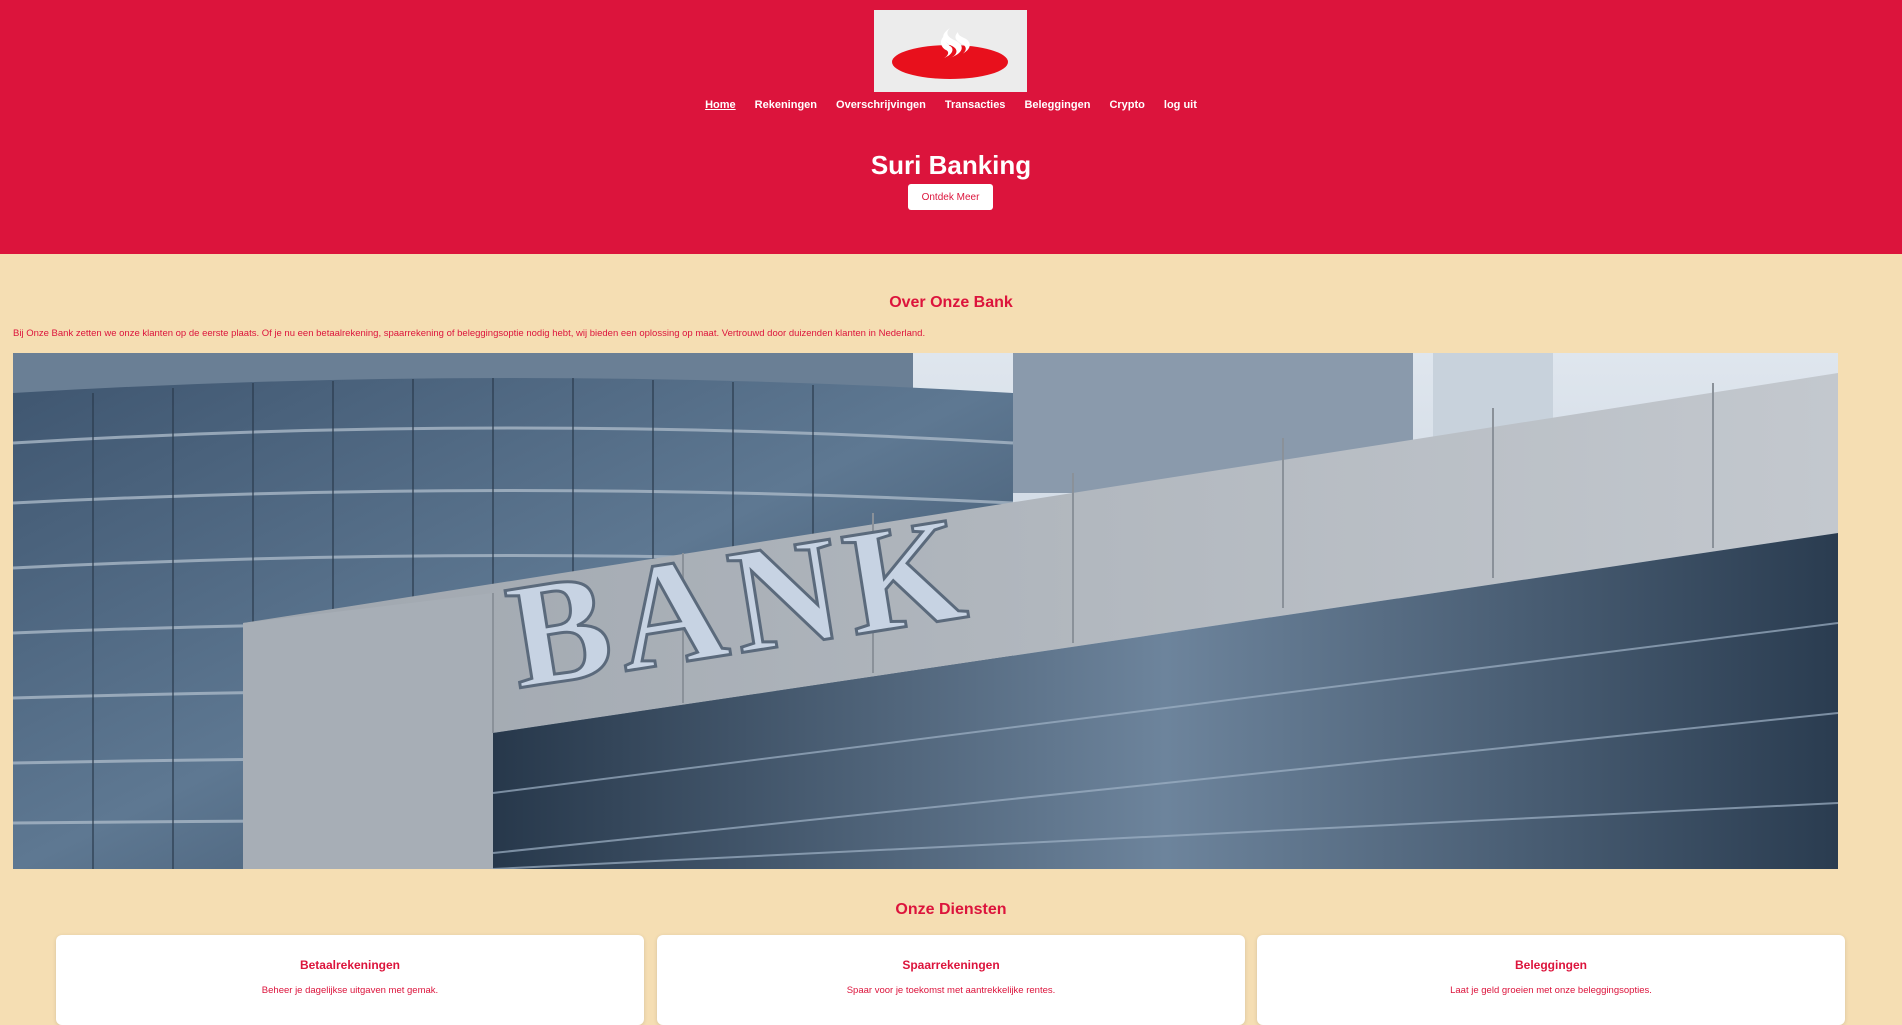 The width and height of the screenshot is (1902, 1025). Describe the element at coordinates (951, 165) in the screenshot. I see `hero-title: Suri Banking` at that location.